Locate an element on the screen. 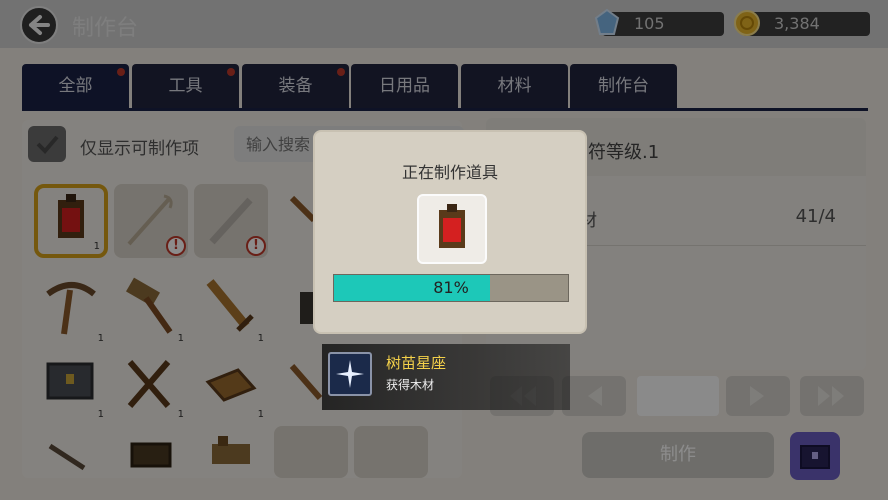 This screenshot has height=500, width=888. crafting-dialog: 正在制作道具 81% is located at coordinates (450, 232).